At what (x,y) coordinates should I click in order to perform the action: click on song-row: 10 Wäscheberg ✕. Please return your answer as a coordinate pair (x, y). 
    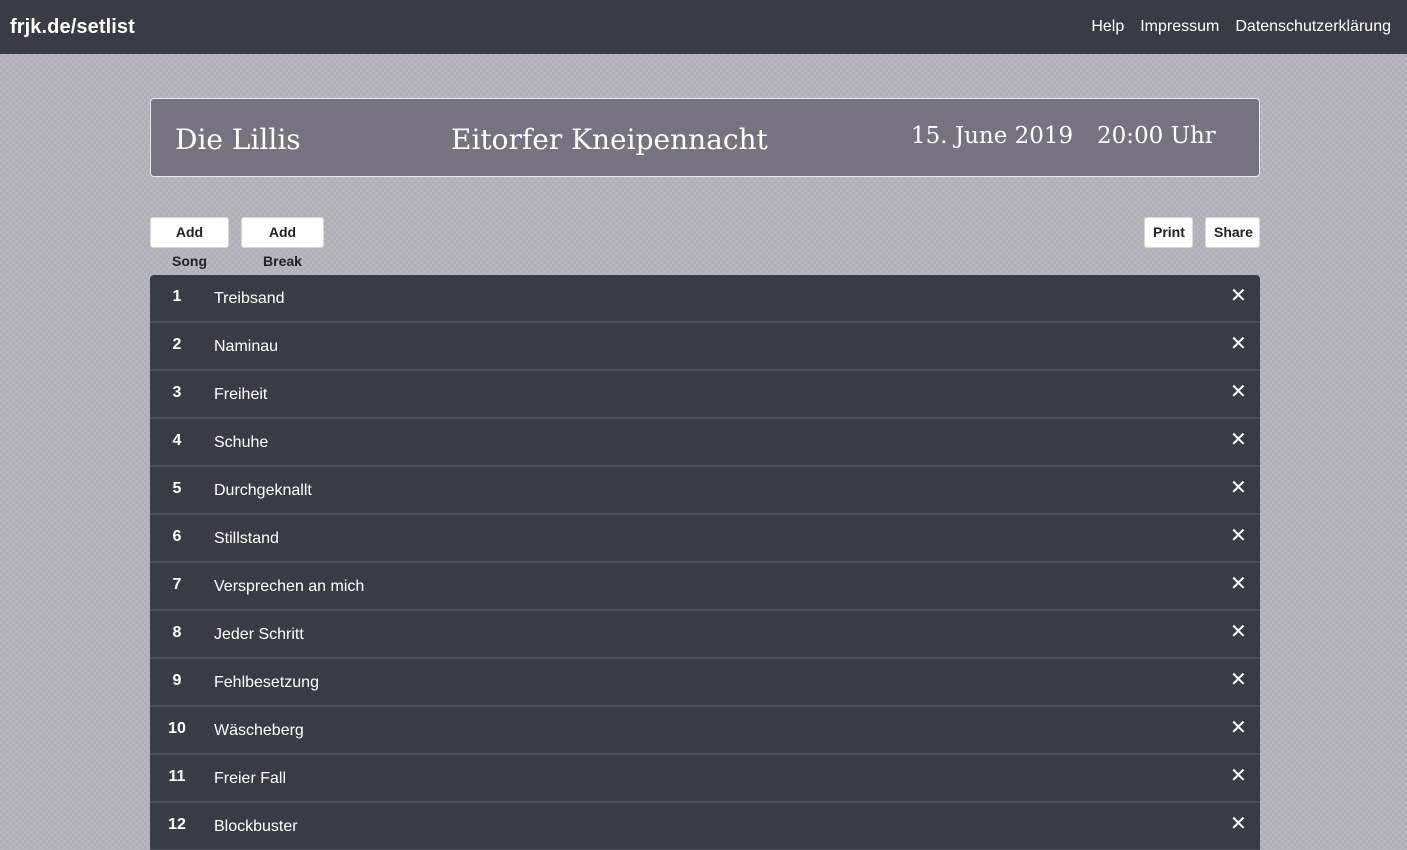
    Looking at the image, I should click on (705, 731).